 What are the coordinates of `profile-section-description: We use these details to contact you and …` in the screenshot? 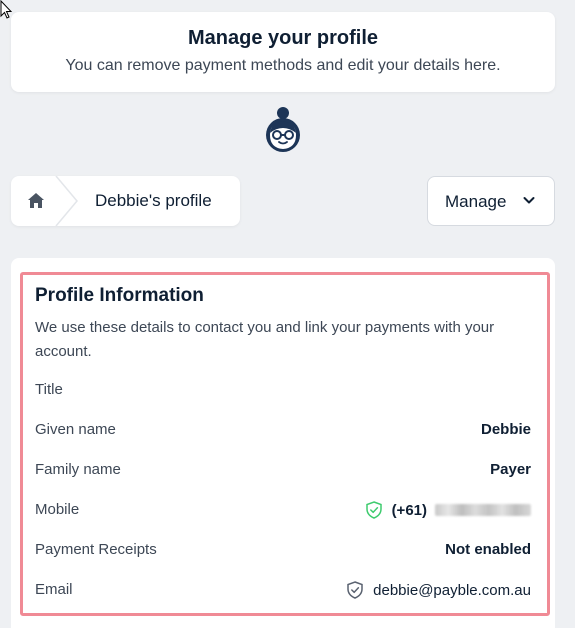 It's located at (265, 339).